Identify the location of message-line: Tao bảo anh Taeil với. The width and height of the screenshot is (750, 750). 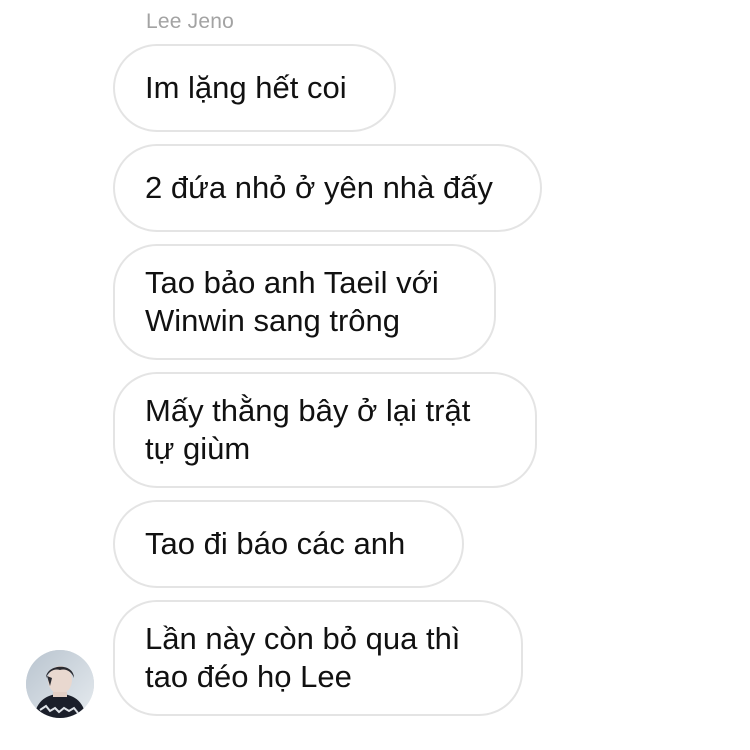
(292, 282).